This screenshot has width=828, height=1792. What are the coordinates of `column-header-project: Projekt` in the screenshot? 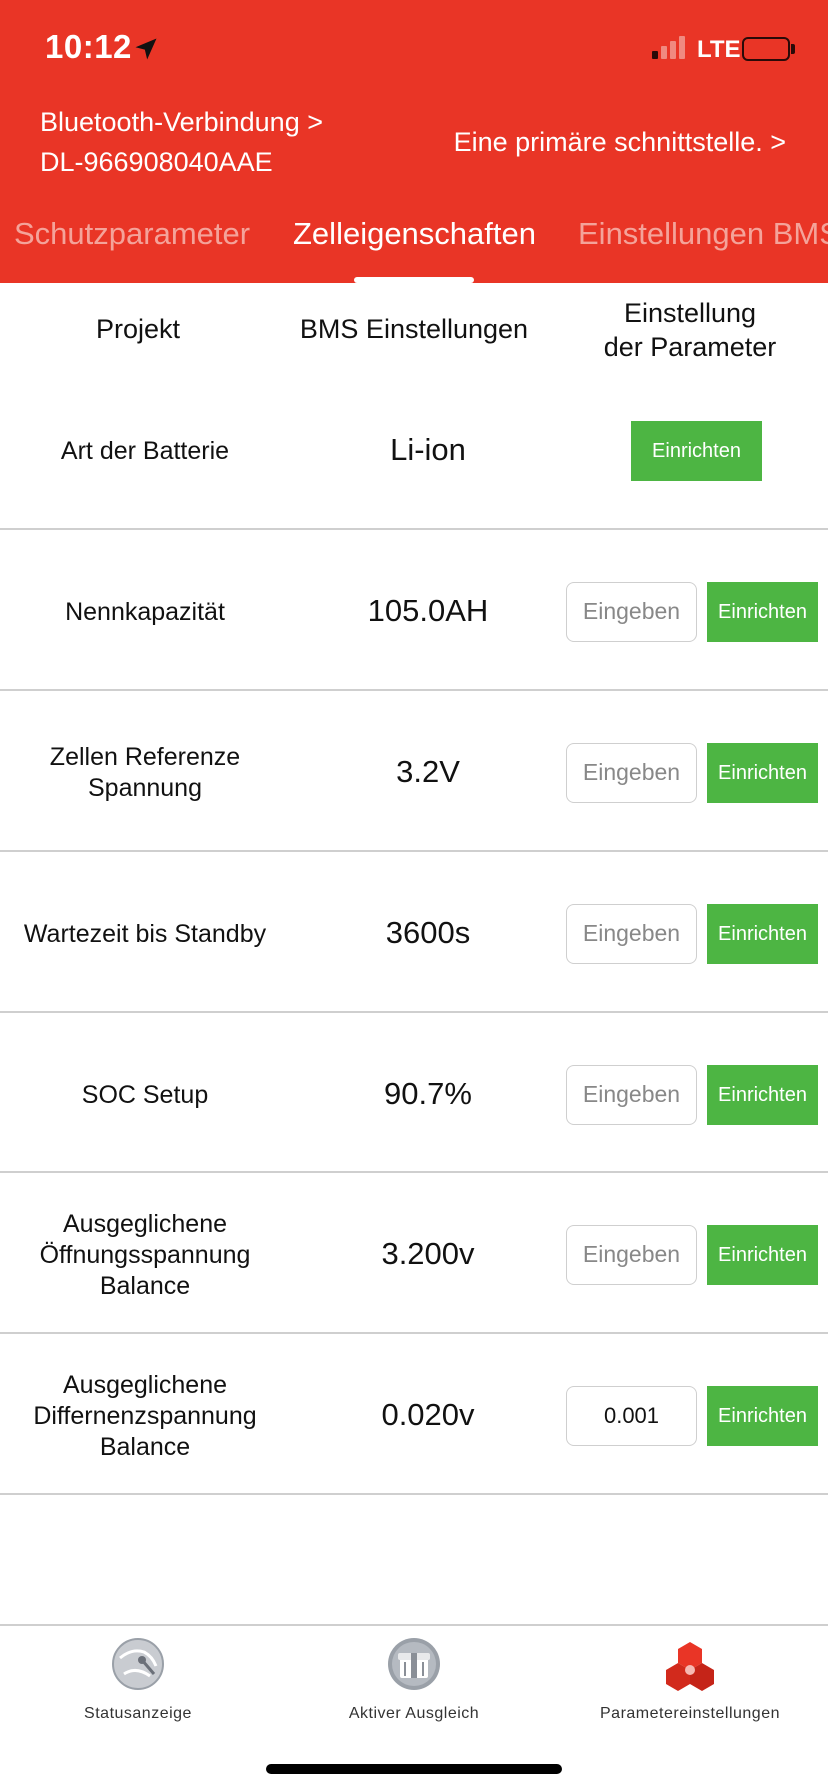 It's located at (138, 329).